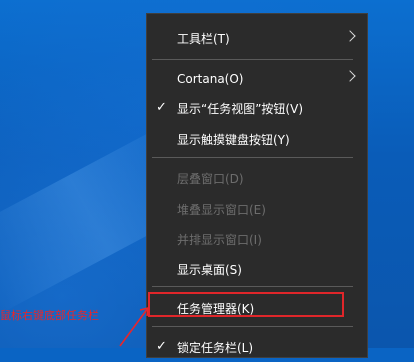 This screenshot has width=414, height=362. Describe the element at coordinates (233, 140) in the screenshot. I see `menu-item-label: 显示触摸键盘按钮(Y)` at that location.